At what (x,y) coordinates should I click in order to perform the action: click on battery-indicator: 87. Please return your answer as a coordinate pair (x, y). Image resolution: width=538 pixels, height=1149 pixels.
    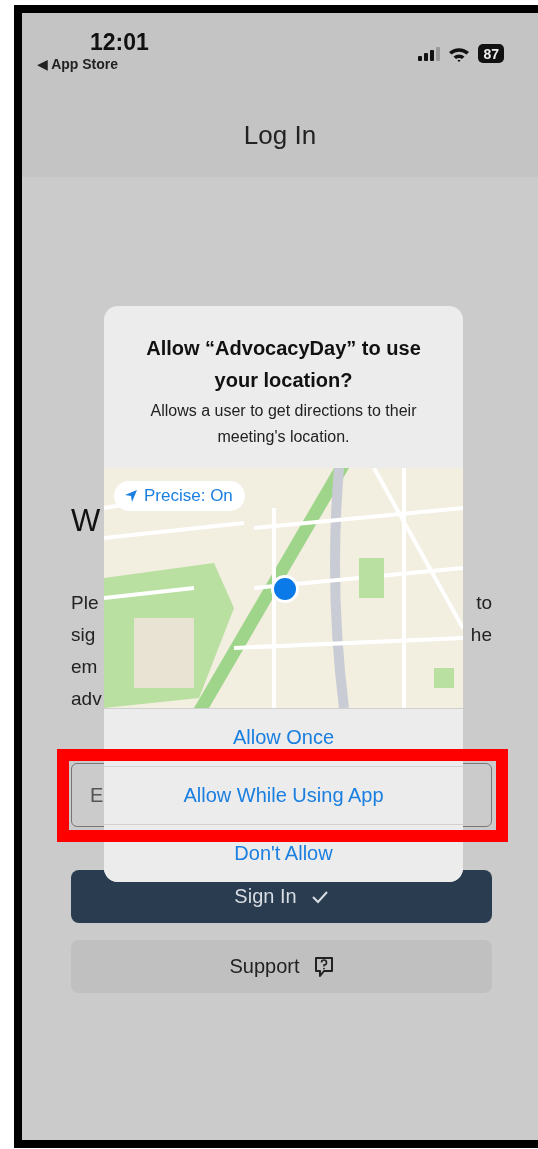
    Looking at the image, I should click on (491, 53).